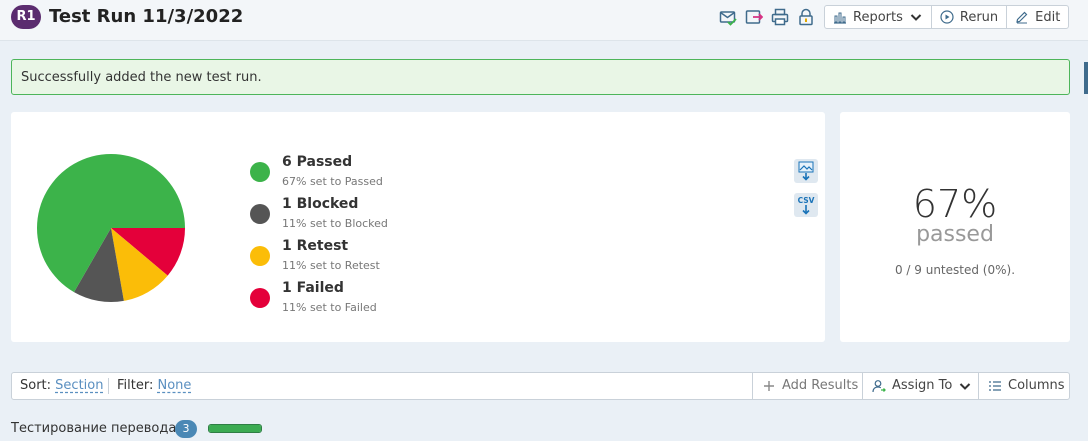 Image resolution: width=1088 pixels, height=441 pixels. Describe the element at coordinates (331, 265) in the screenshot. I see `legend-percent-label: 11% set to Retest` at that location.